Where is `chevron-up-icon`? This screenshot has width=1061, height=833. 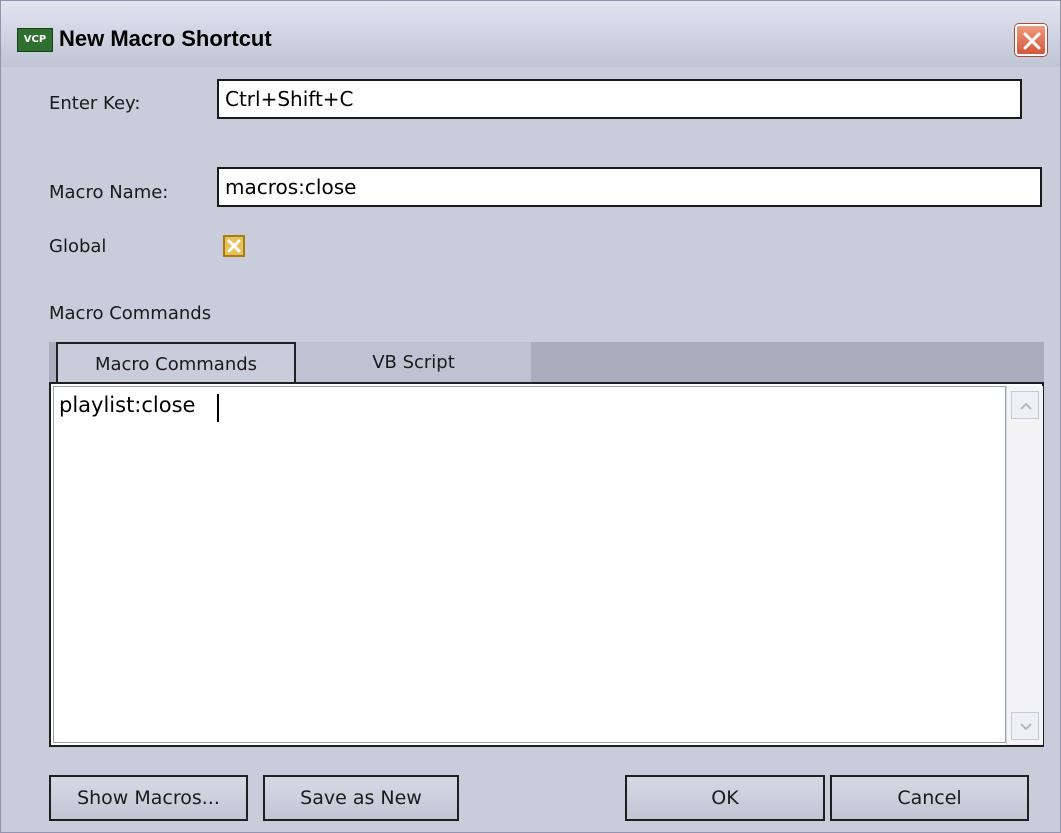
chevron-up-icon is located at coordinates (1026, 406).